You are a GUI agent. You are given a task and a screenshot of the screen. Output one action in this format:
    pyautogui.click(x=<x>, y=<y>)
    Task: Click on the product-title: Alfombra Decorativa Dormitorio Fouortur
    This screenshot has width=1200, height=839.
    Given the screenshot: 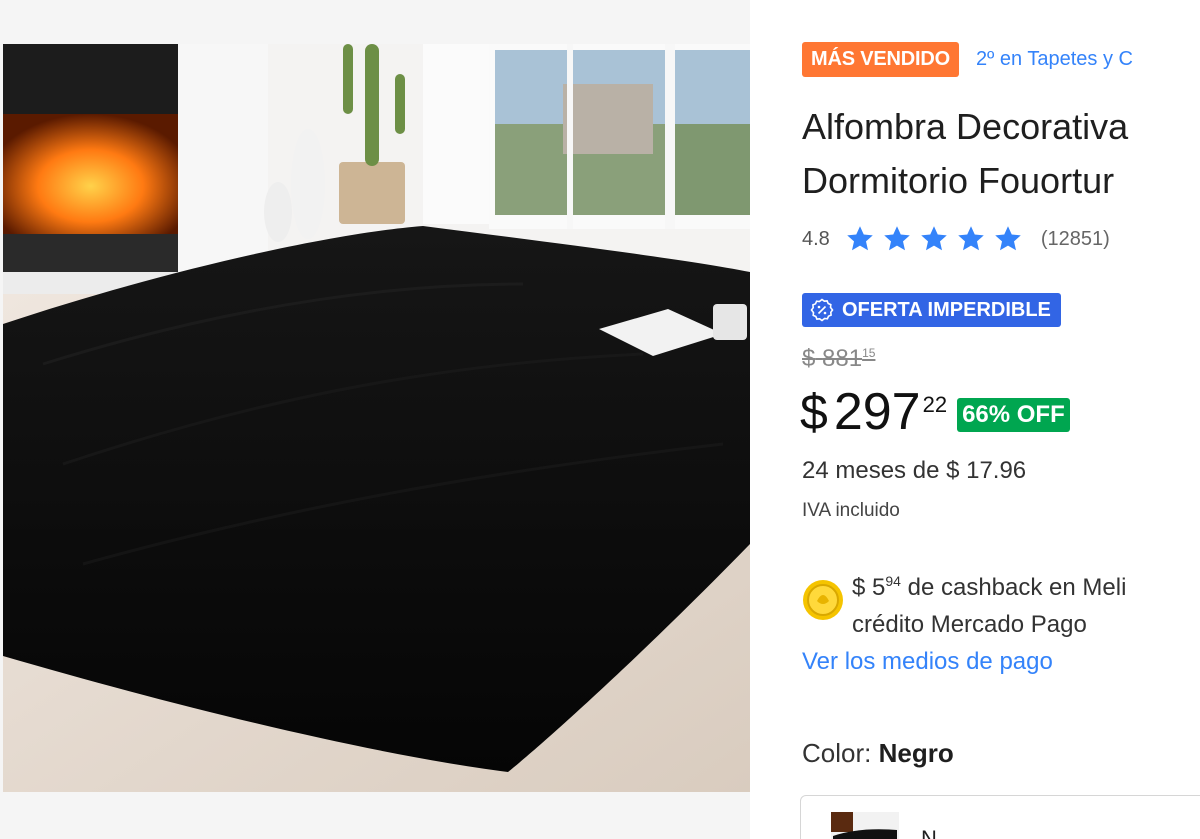 What is the action you would take?
    pyautogui.click(x=965, y=154)
    